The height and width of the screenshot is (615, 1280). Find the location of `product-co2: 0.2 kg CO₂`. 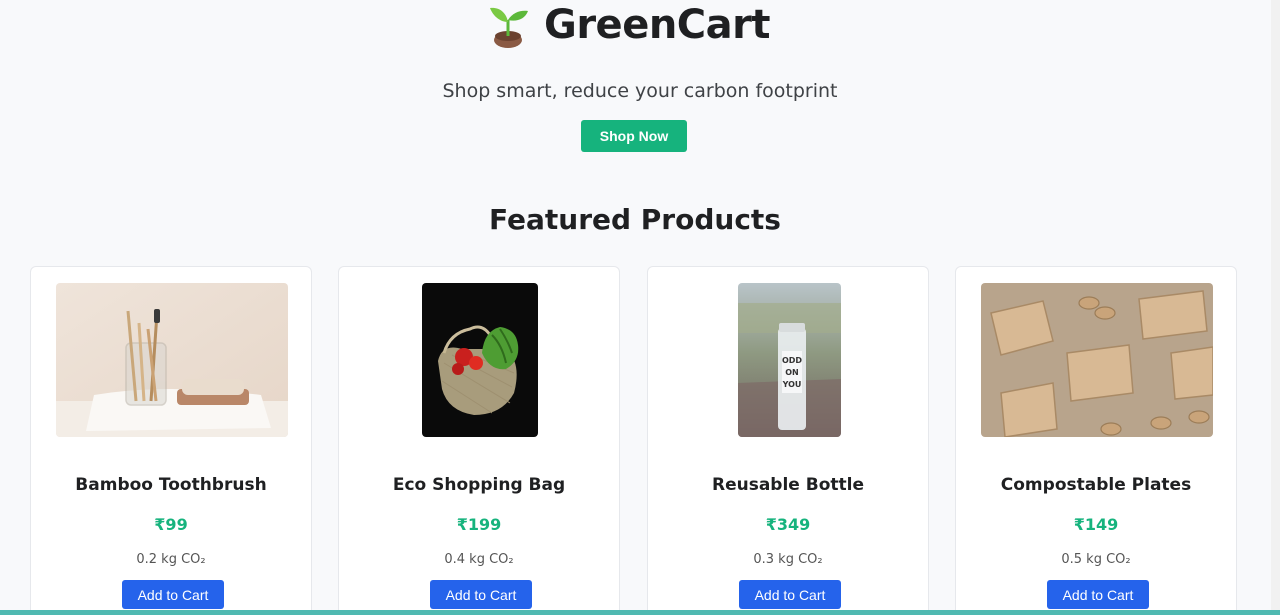

product-co2: 0.2 kg CO₂ is located at coordinates (171, 559).